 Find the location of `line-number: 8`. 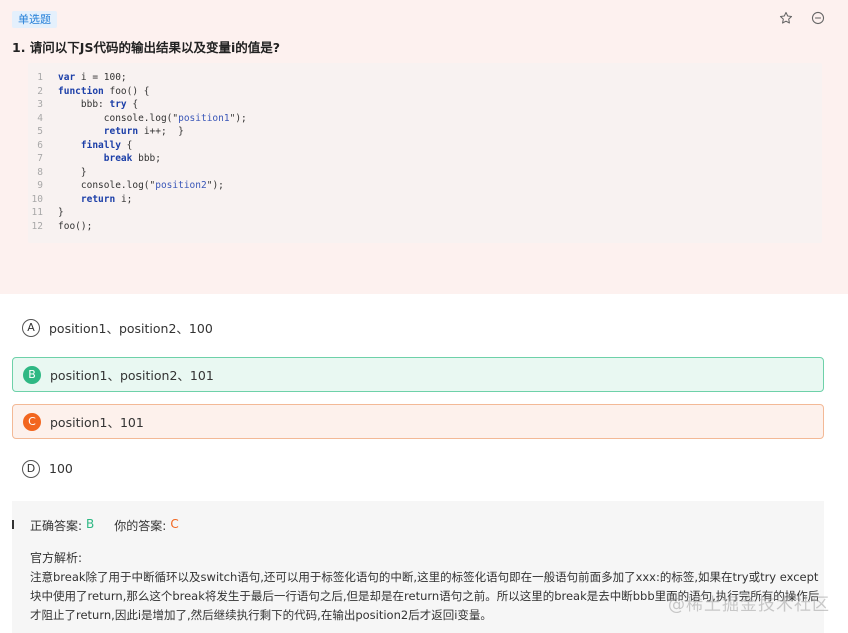

line-number: 8 is located at coordinates (40, 172).